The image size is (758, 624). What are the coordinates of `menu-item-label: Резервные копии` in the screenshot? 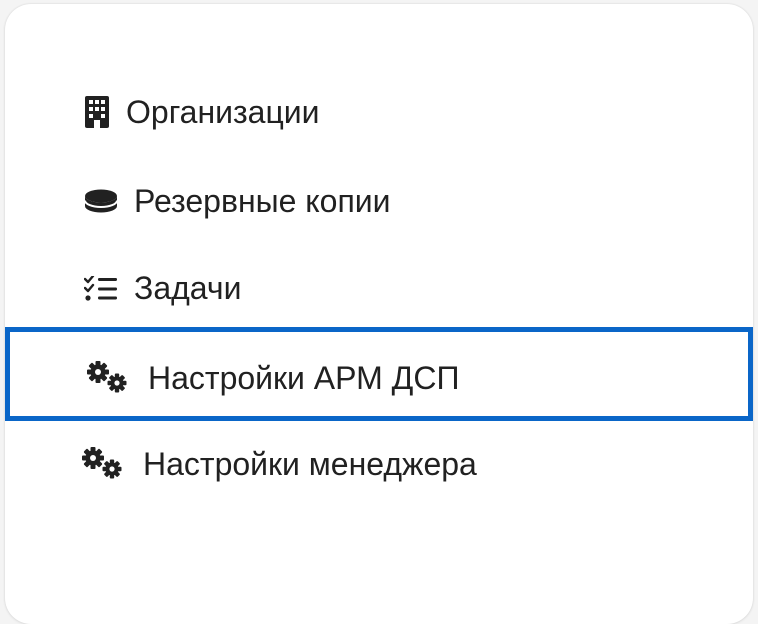 It's located at (262, 201).